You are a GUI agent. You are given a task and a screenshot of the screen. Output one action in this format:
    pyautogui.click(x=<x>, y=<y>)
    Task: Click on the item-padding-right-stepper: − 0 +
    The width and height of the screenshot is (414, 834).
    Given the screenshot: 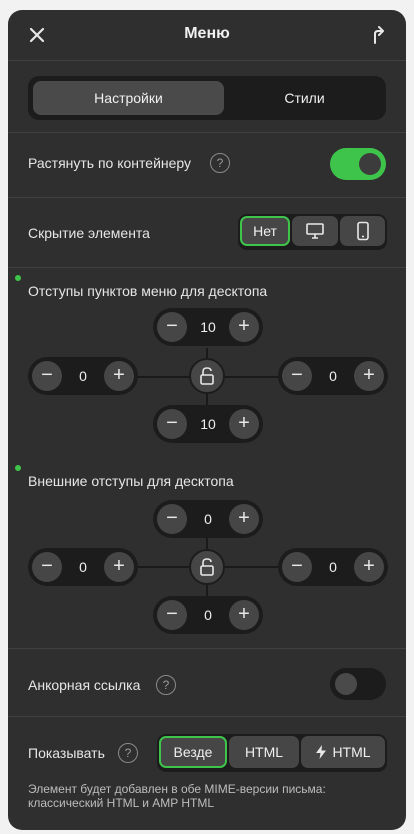 What is the action you would take?
    pyautogui.click(x=333, y=376)
    